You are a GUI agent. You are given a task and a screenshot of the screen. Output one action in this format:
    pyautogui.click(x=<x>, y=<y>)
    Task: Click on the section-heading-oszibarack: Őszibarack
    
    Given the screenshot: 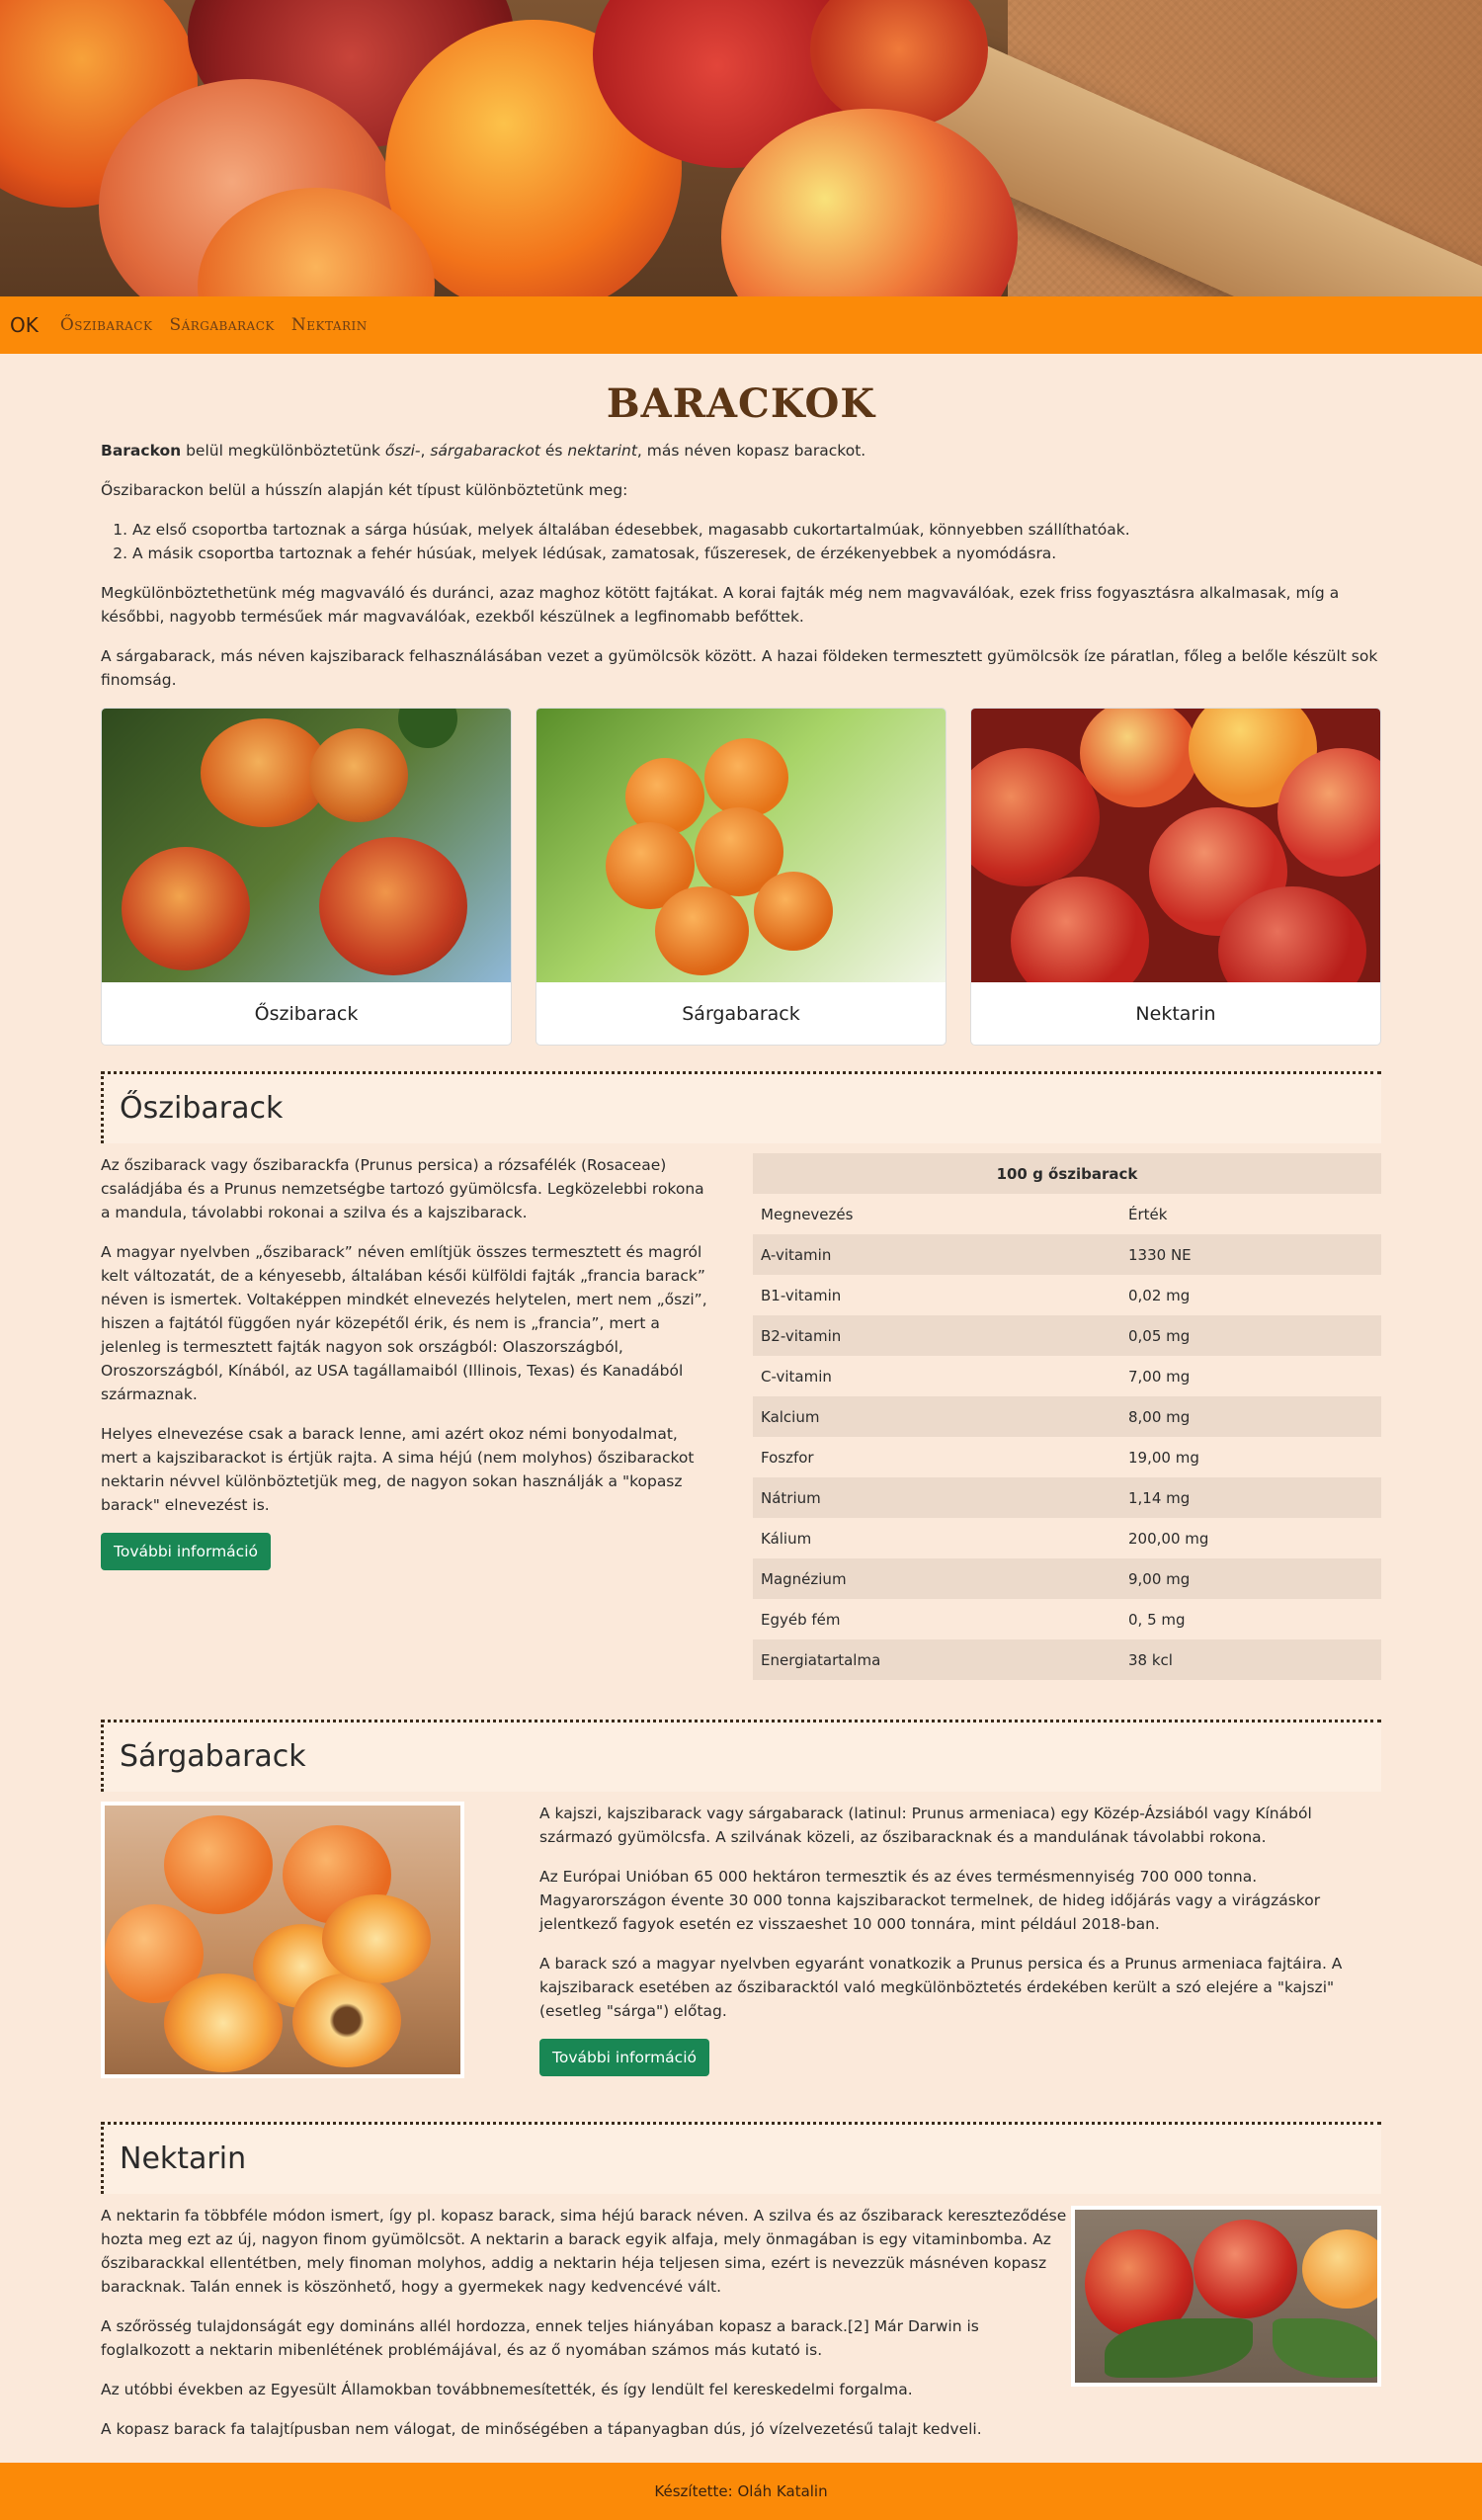 What is the action you would take?
    pyautogui.click(x=741, y=1107)
    